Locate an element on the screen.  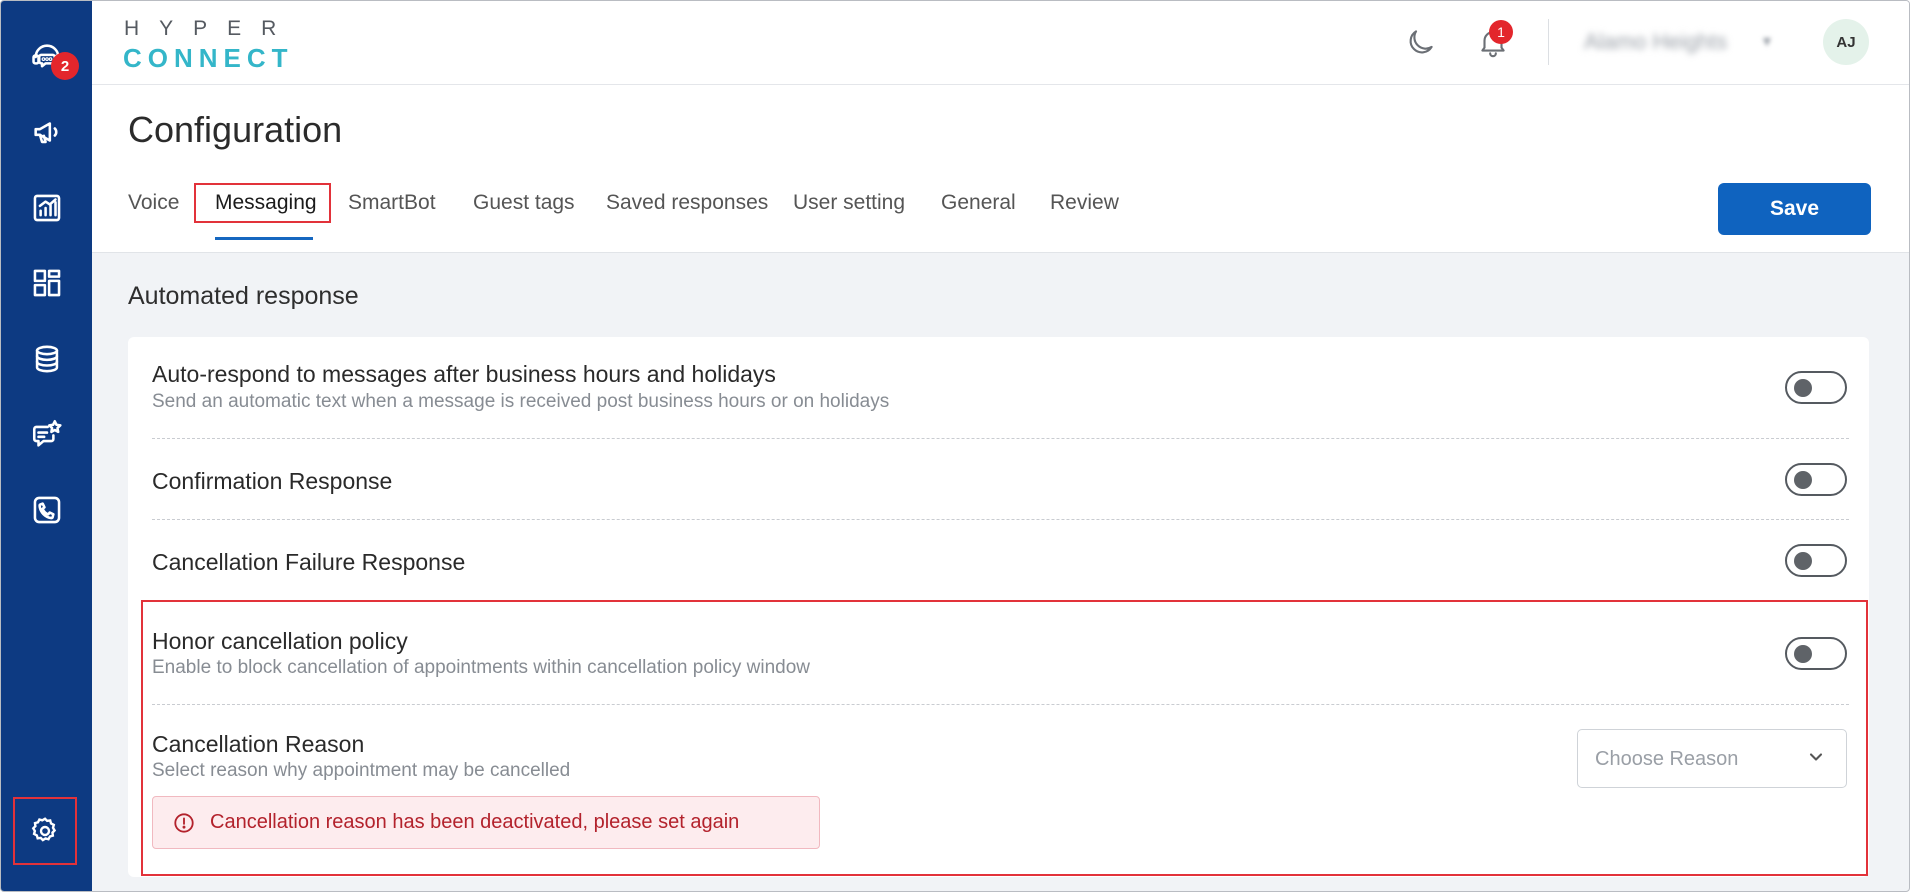
alert-circle-icon is located at coordinates (184, 823).